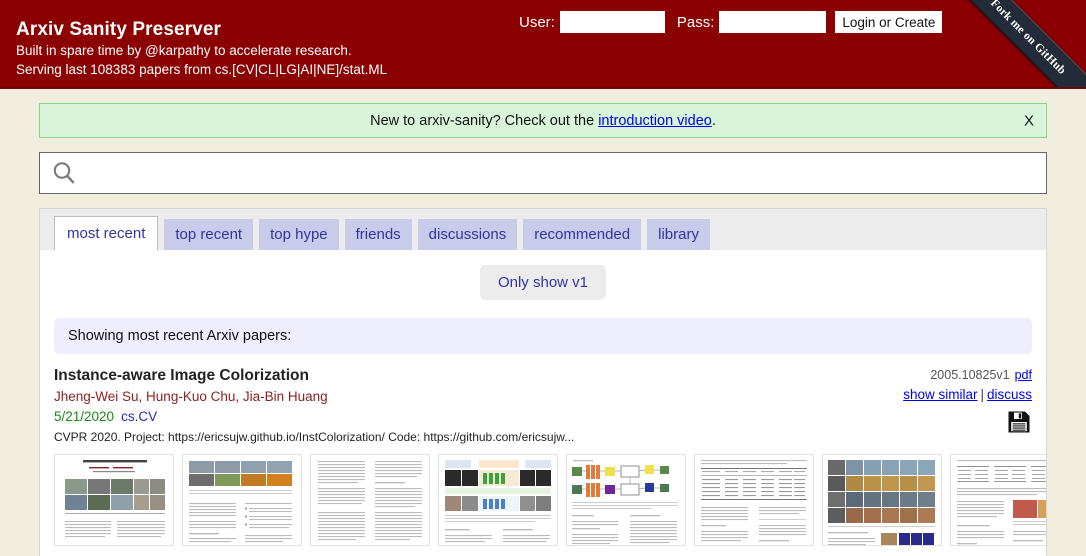 The height and width of the screenshot is (556, 1086). What do you see at coordinates (773, 22) in the screenshot?
I see `password-input` at bounding box center [773, 22].